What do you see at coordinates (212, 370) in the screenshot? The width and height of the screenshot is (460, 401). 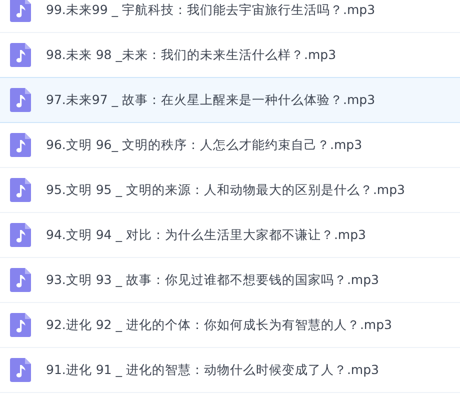 I see `file-name: 91.进化 91 _ 进化的智慧：动物什么时候变成了人？.mp3` at bounding box center [212, 370].